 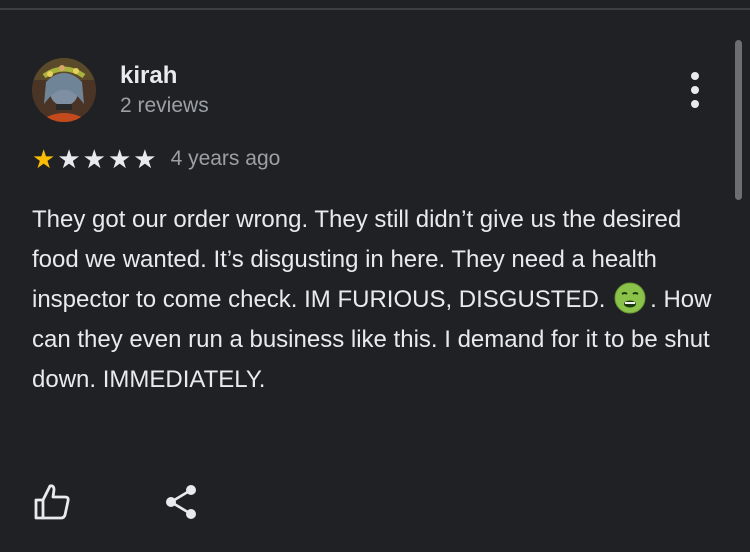 I want to click on share-icon, so click(x=181, y=502).